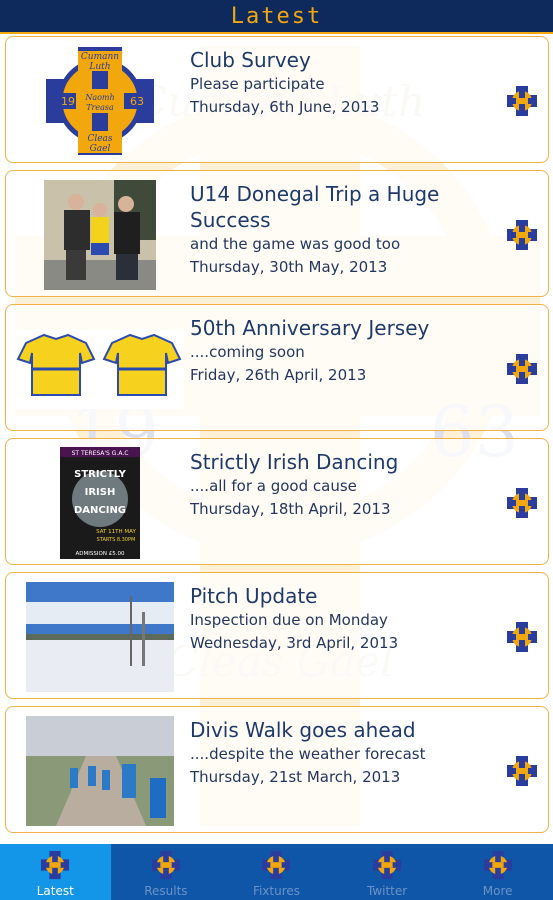 Image resolution: width=553 pixels, height=900 pixels. What do you see at coordinates (99, 67) in the screenshot?
I see `svg-text: Luth` at bounding box center [99, 67].